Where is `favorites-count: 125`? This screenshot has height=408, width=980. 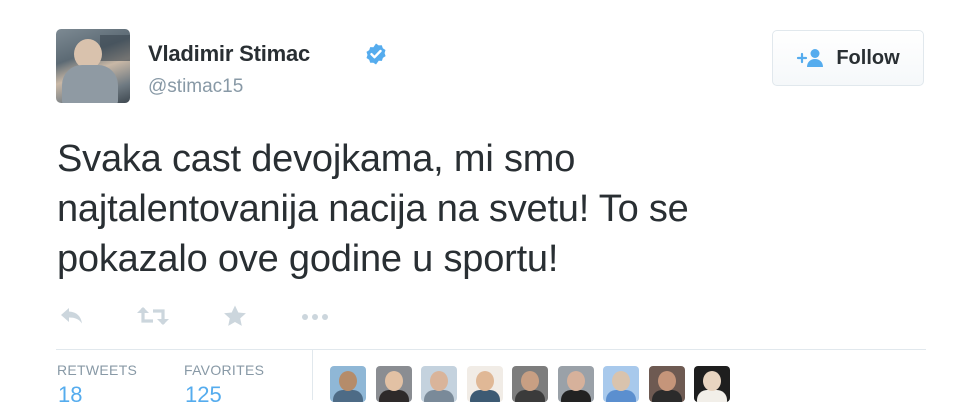
favorites-count: 125 is located at coordinates (203, 395).